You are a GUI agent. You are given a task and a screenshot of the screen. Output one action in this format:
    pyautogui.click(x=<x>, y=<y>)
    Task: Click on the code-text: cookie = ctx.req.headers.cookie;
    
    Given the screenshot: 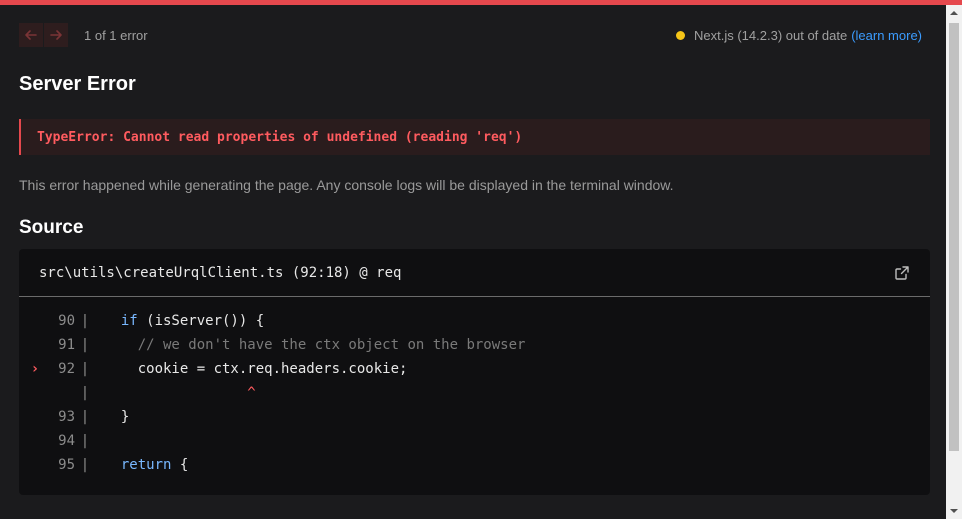 What is the action you would take?
    pyautogui.click(x=251, y=369)
    